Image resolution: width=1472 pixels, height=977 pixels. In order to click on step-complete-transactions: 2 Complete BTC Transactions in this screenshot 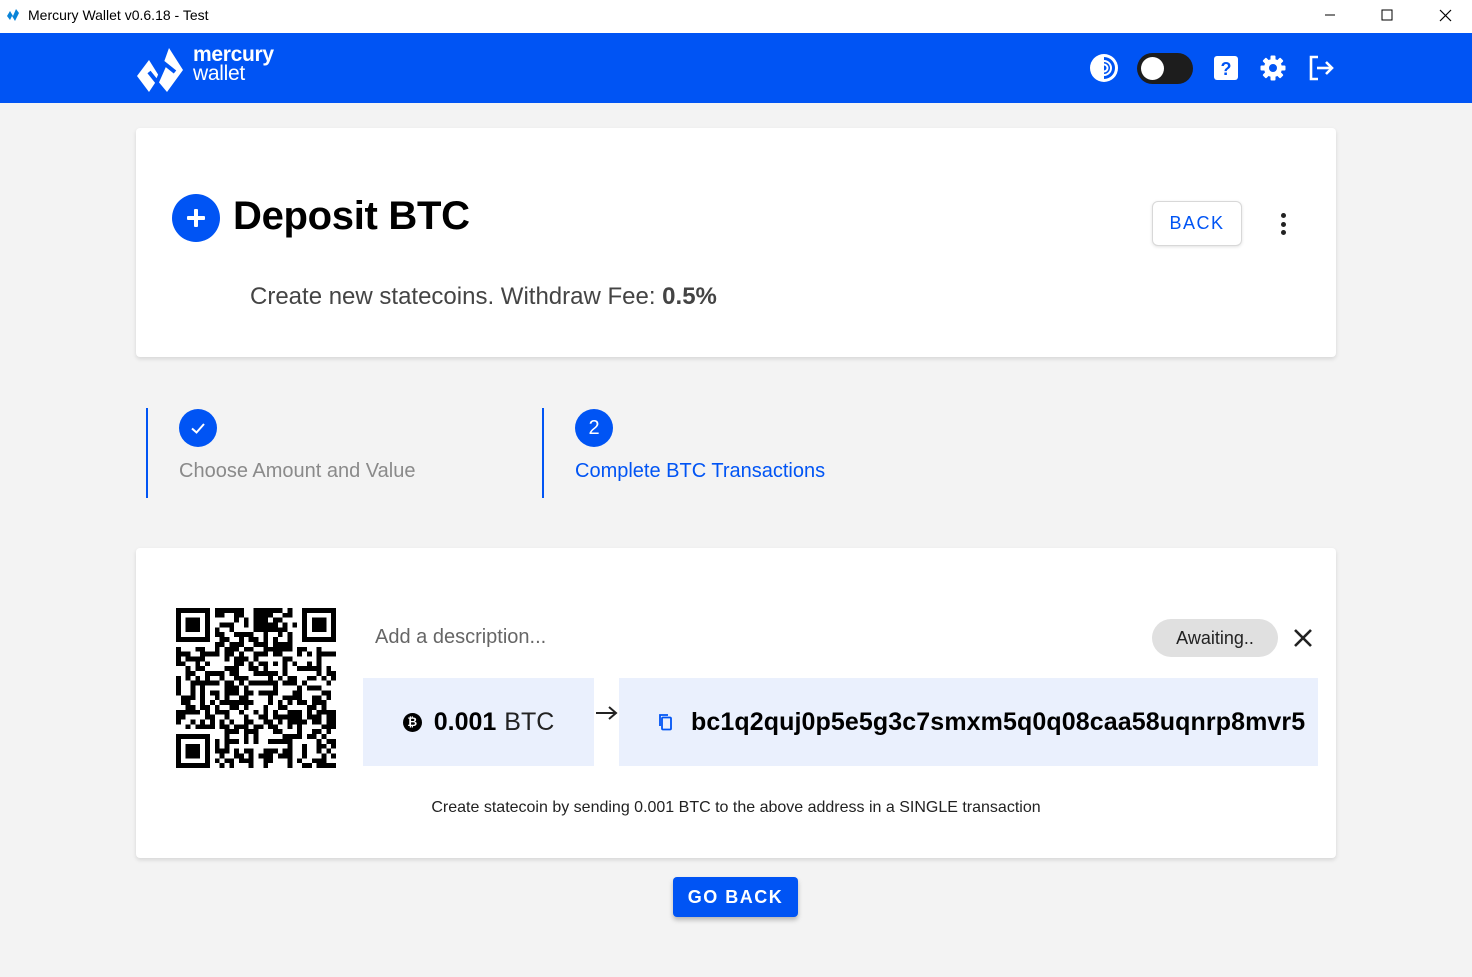, I will do `click(732, 453)`.